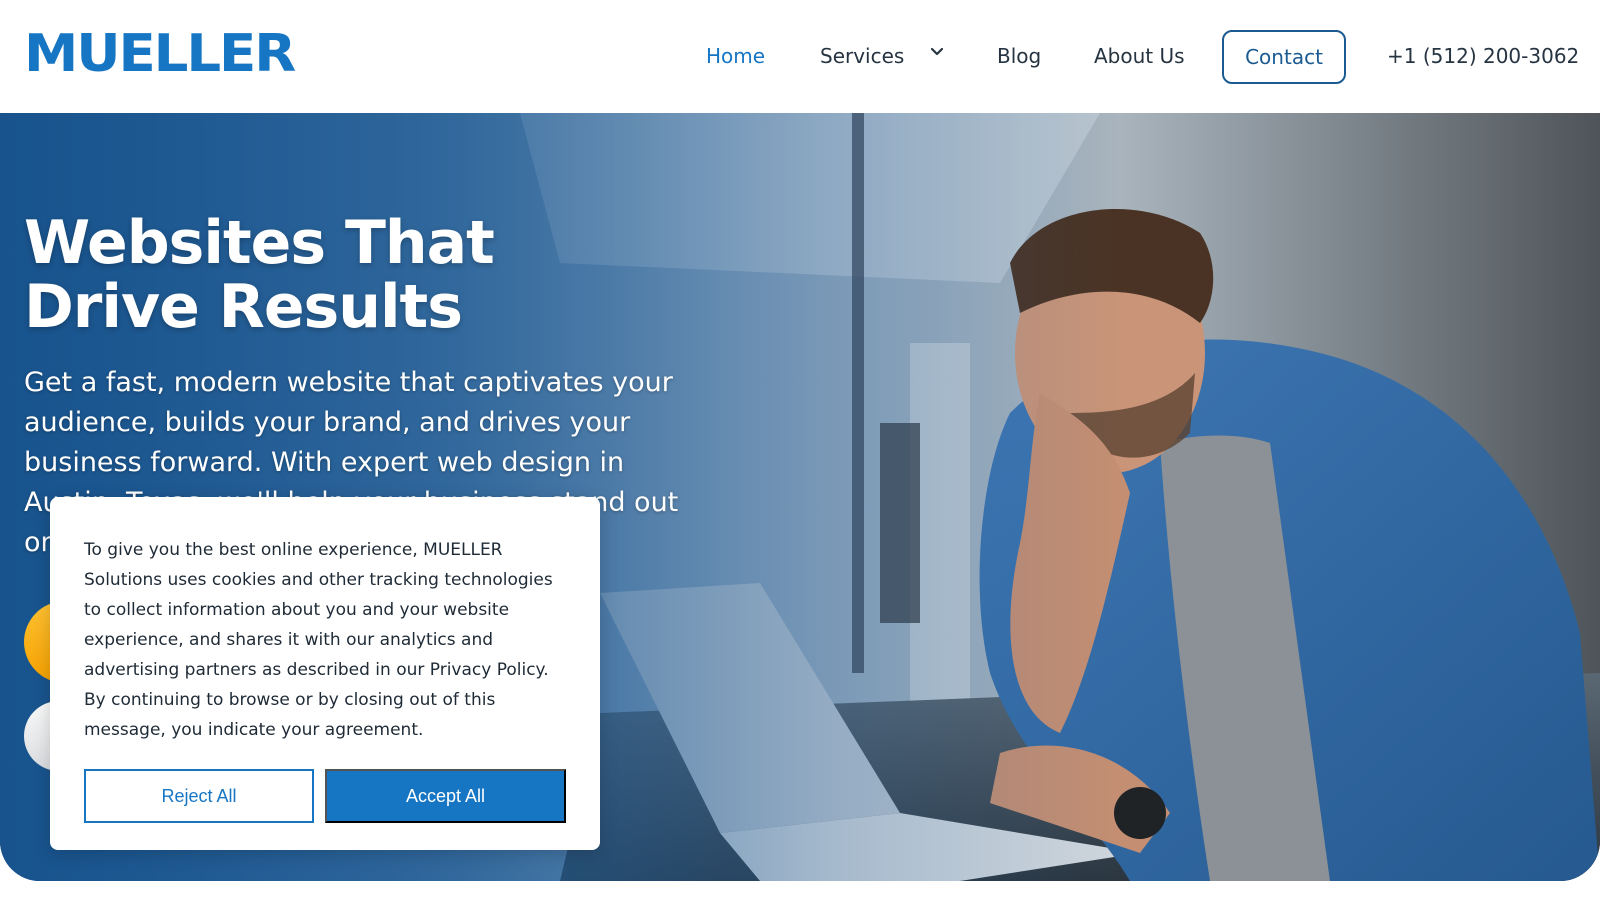 The image size is (1600, 900). Describe the element at coordinates (1139, 56) in the screenshot. I see `nav-about-us: About Us` at that location.